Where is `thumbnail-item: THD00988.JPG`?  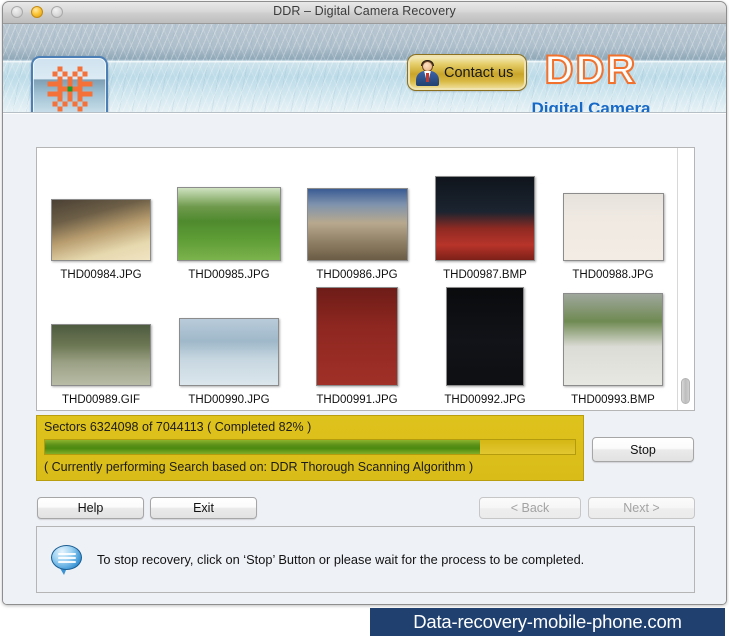
thumbnail-item: THD00988.JPG is located at coordinates (613, 218).